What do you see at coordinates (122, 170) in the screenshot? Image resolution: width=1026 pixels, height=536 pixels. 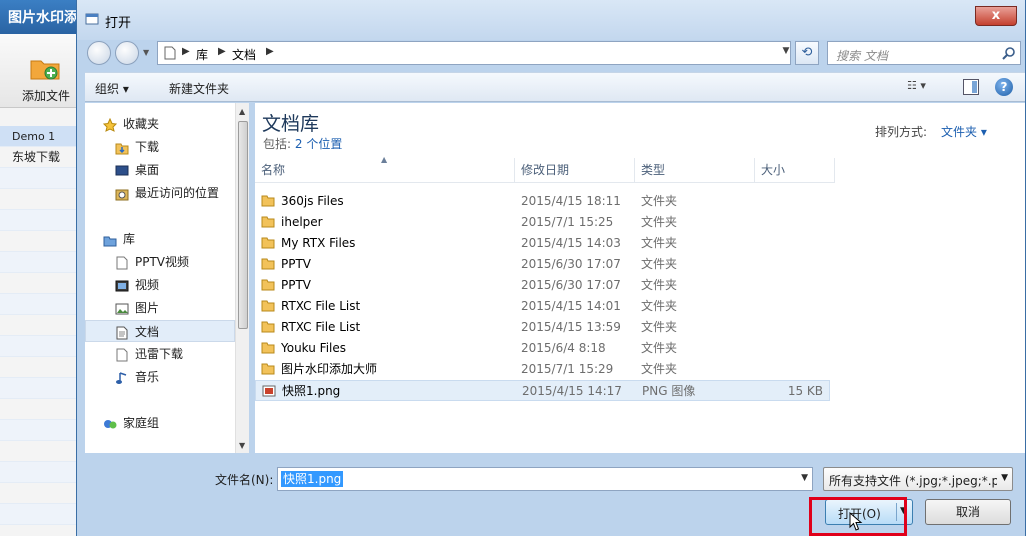 I see `desktop-icon` at bounding box center [122, 170].